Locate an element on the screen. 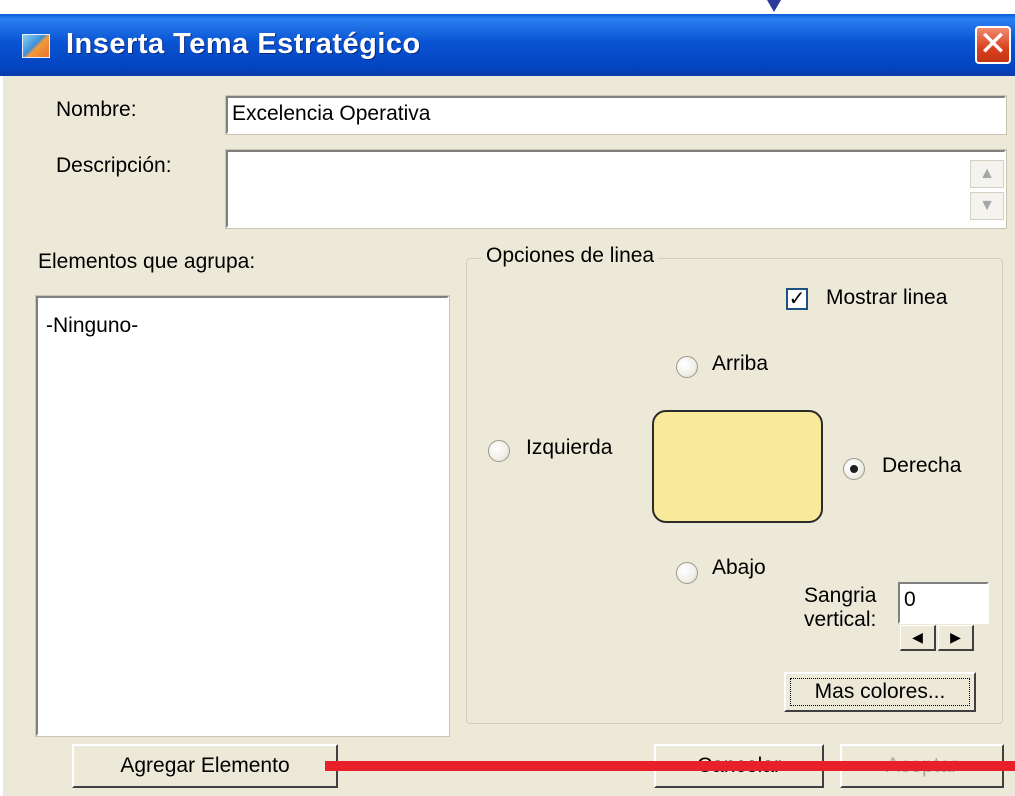 The width and height of the screenshot is (1015, 796). line-options-legend: Opciones de linea is located at coordinates (570, 256).